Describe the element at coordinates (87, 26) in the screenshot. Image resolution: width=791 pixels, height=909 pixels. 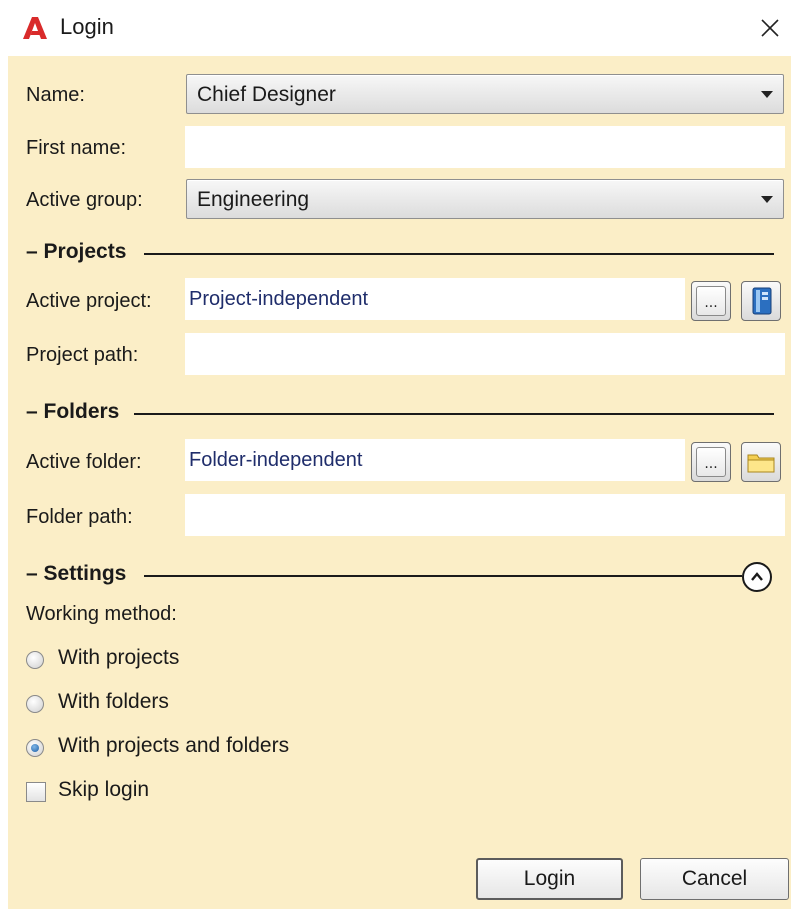
I see `window-title: Login` at that location.